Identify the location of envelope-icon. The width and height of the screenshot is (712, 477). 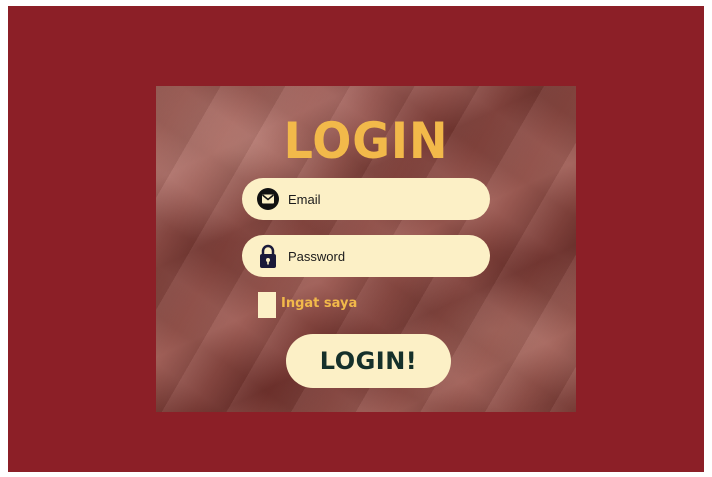
(268, 199).